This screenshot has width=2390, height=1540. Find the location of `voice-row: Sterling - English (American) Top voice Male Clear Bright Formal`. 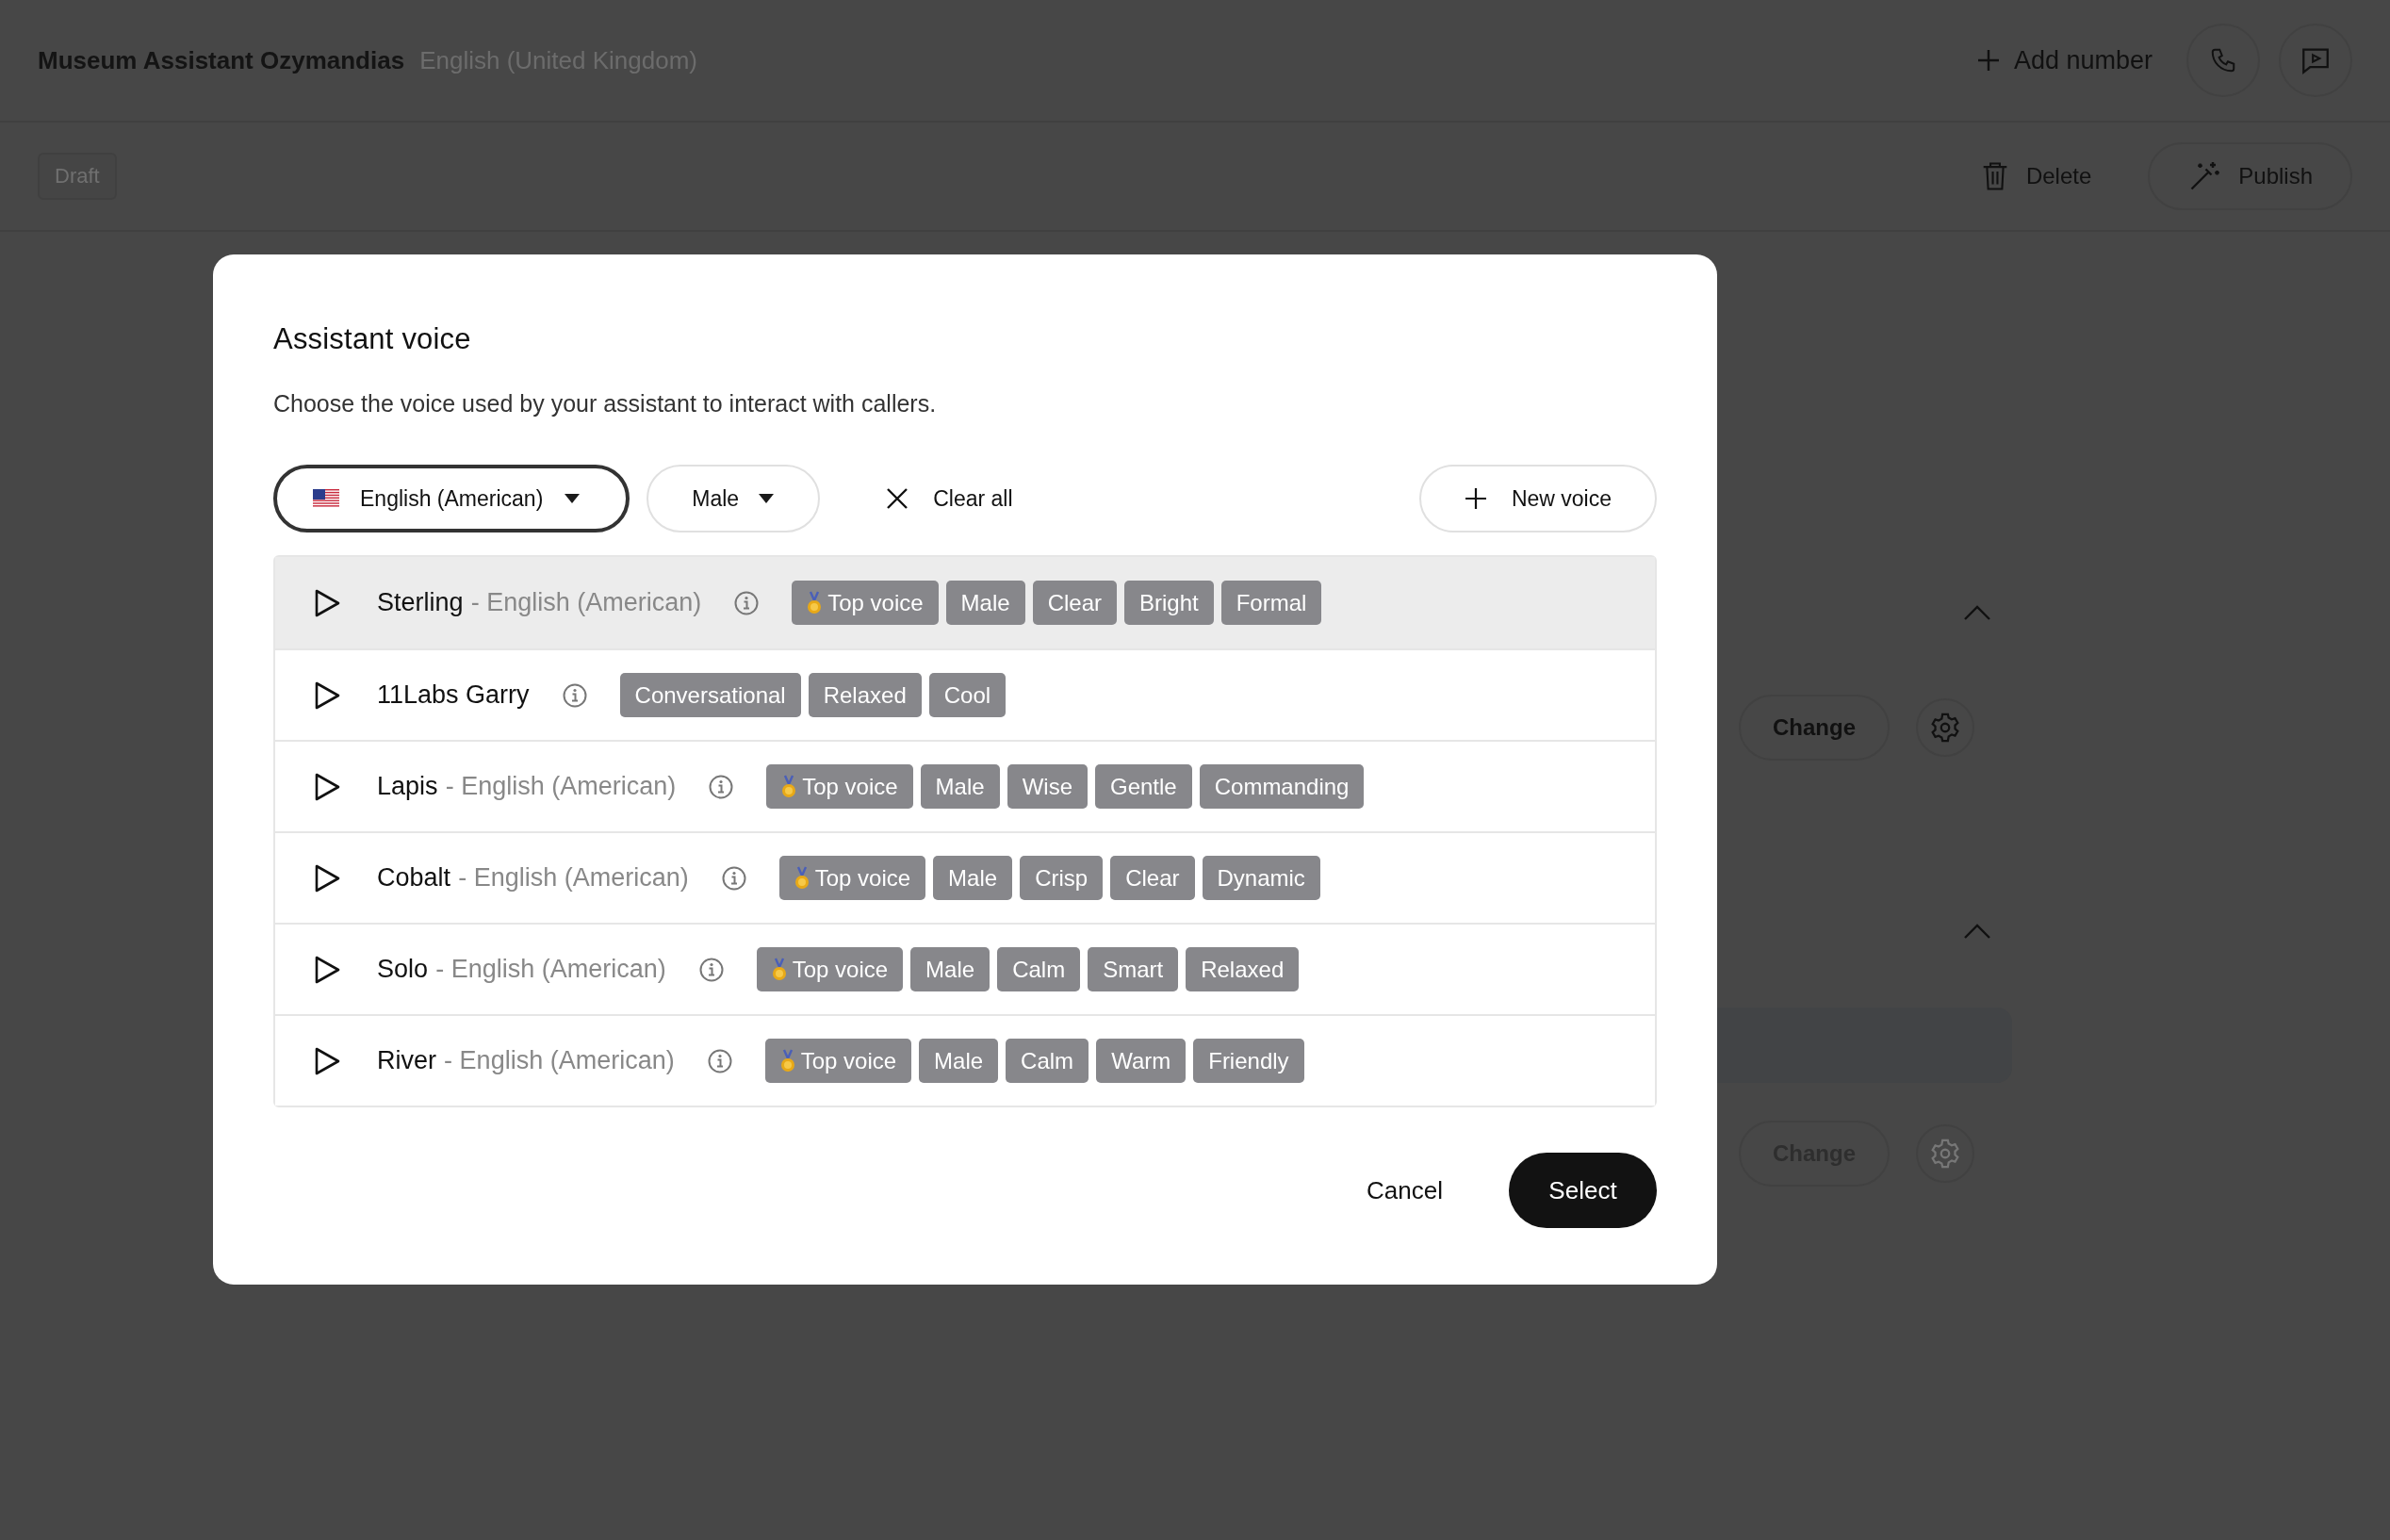

voice-row: Sterling - English (American) Top voice Male Clear Bright Formal is located at coordinates (965, 602).